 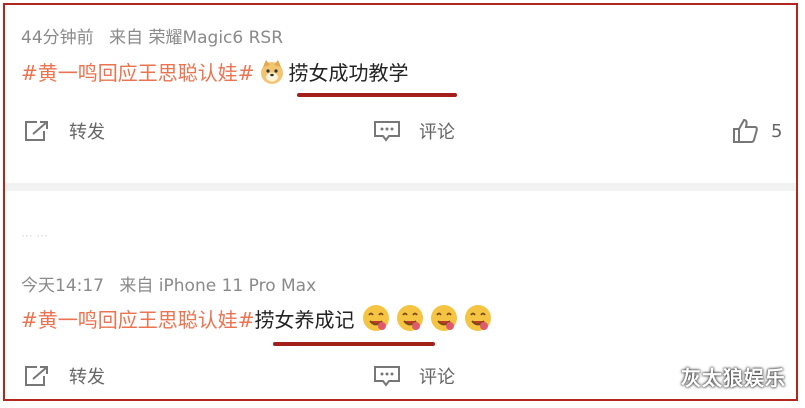 What do you see at coordinates (400, 187) in the screenshot?
I see `post-divider` at bounding box center [400, 187].